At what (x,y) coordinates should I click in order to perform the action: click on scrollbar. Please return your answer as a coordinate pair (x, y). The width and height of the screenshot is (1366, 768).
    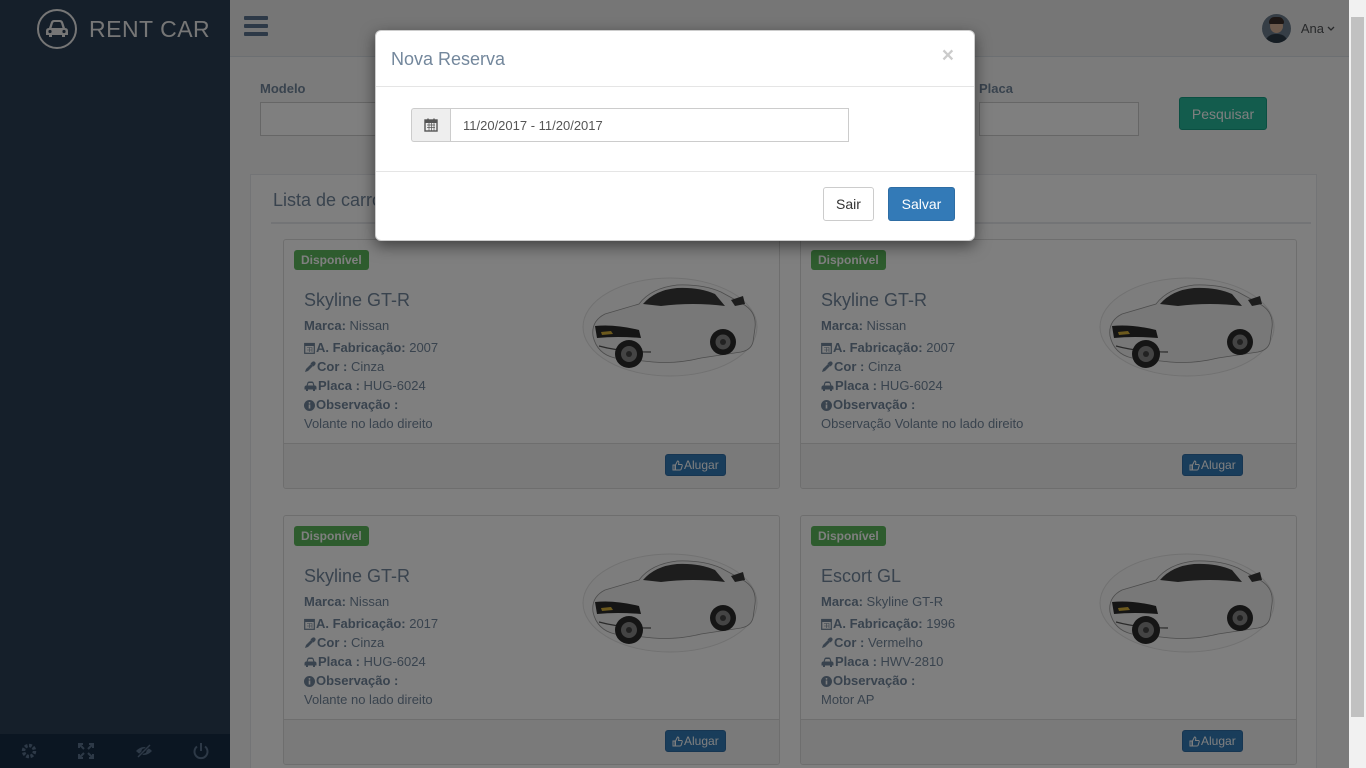
    Looking at the image, I should click on (1357, 384).